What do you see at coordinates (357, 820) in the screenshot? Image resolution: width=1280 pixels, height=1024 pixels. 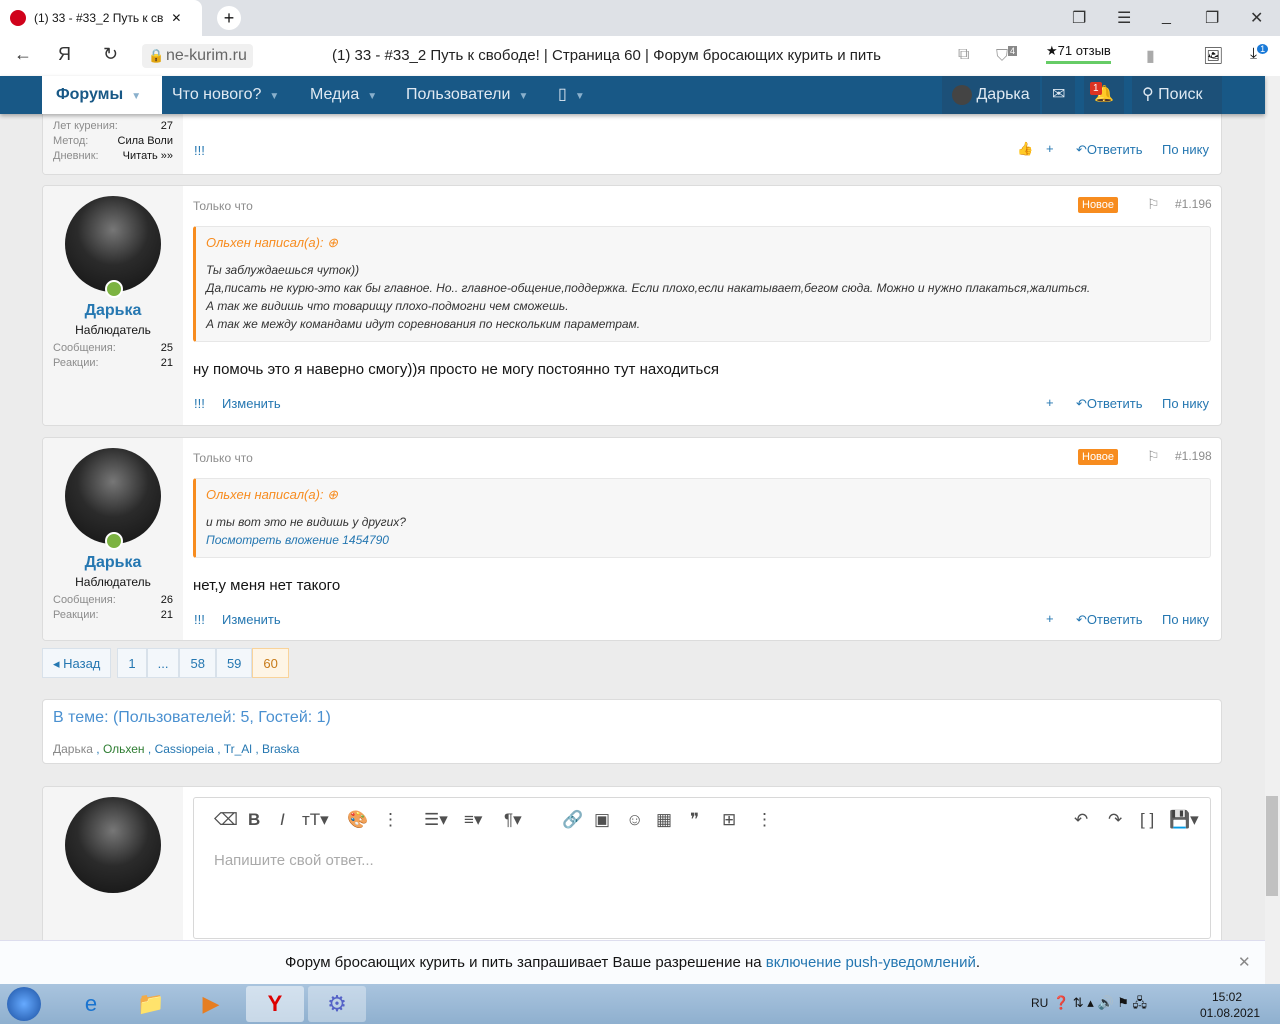 I see `palette-icon: 🎨` at bounding box center [357, 820].